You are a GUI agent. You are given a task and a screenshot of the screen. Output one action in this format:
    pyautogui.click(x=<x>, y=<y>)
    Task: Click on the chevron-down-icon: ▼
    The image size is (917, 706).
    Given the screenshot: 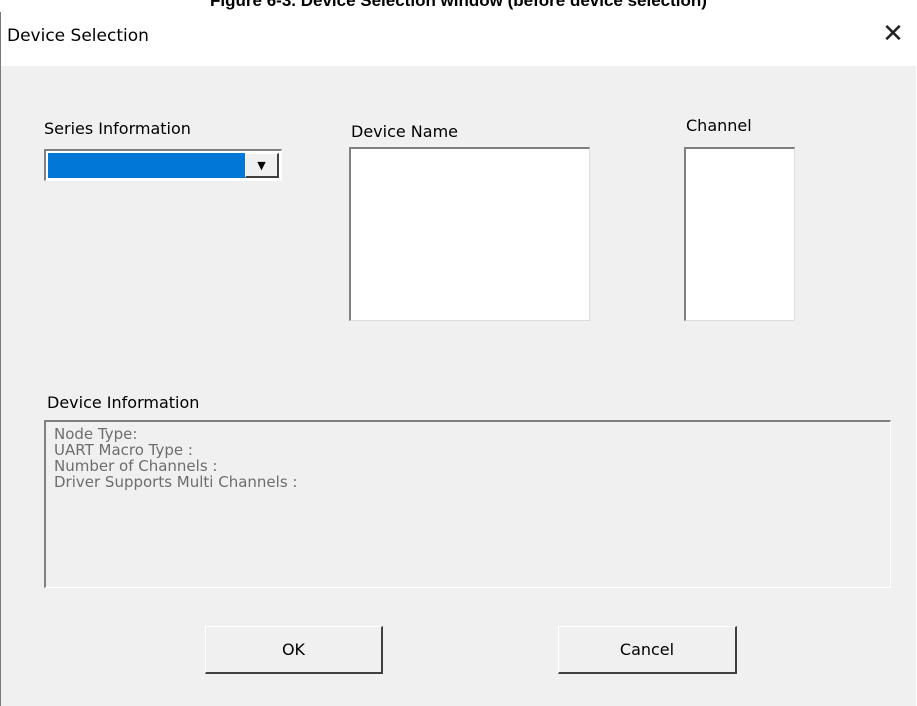 What is the action you would take?
    pyautogui.click(x=261, y=165)
    